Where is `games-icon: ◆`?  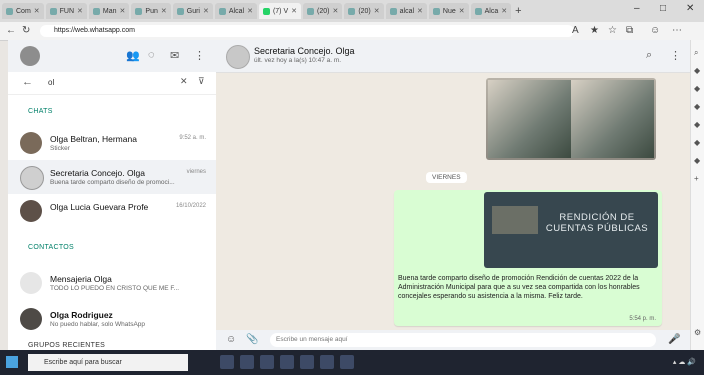 games-icon: ◆ is located at coordinates (697, 106).